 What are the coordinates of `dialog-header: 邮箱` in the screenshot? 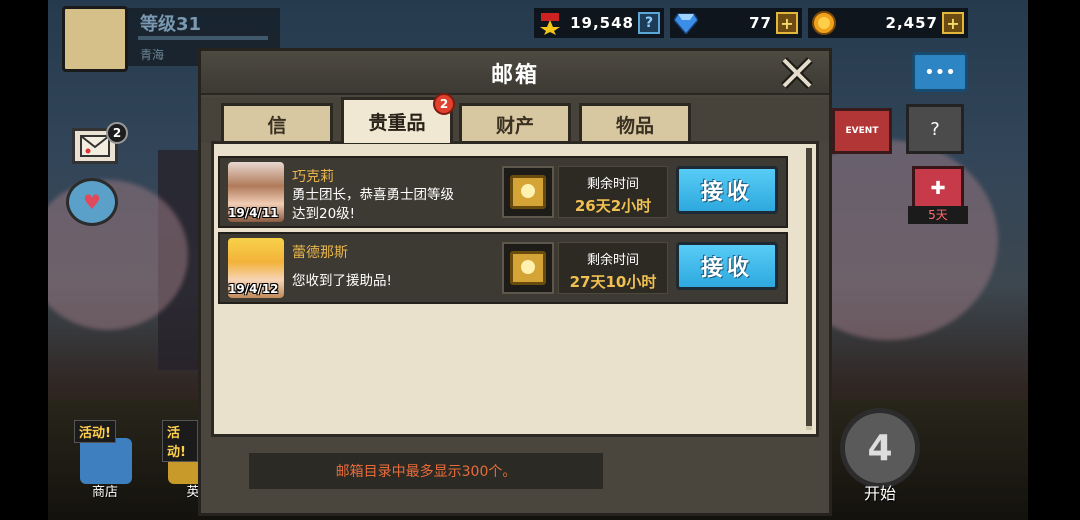 It's located at (515, 73).